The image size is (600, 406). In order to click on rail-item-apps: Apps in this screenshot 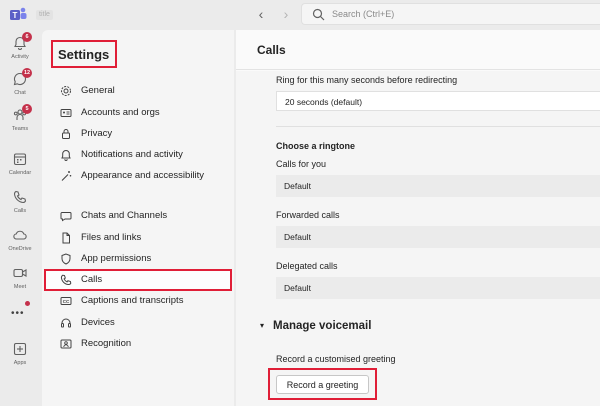, I will do `click(20, 358)`.